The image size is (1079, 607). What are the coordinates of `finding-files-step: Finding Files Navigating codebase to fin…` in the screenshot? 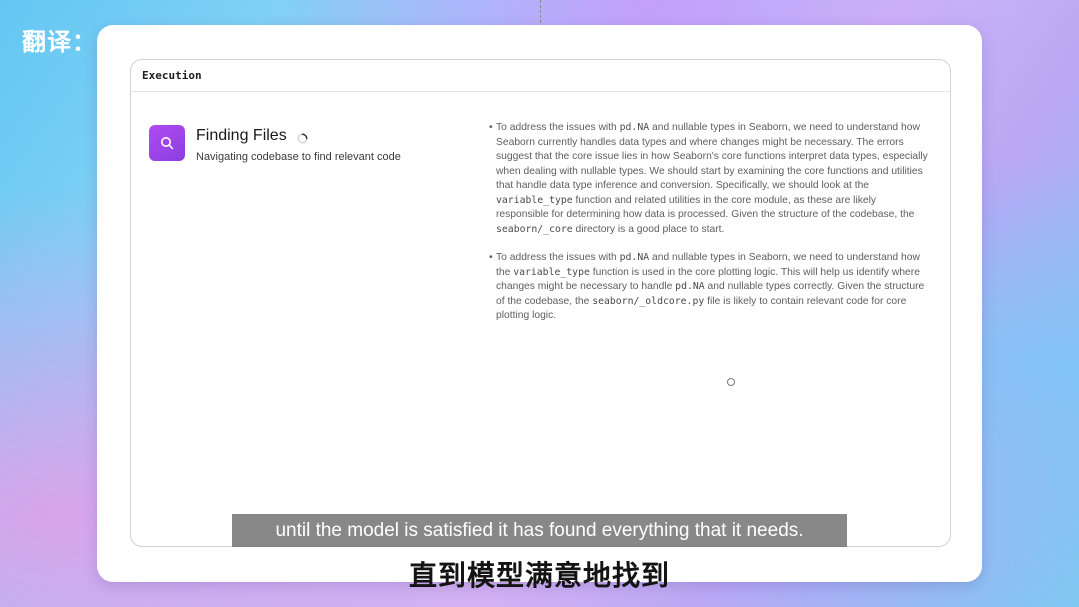 It's located at (275, 144).